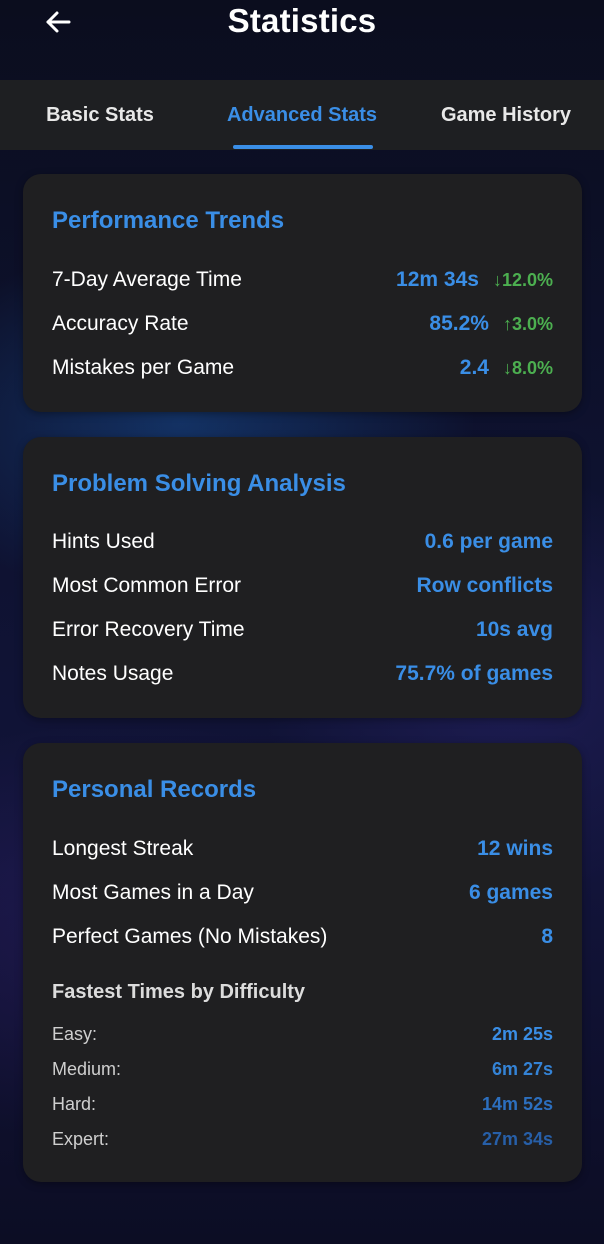 This screenshot has height=1244, width=604. Describe the element at coordinates (302, 542) in the screenshot. I see `stat-row-hints-used: Hints Used 0.6 per game` at that location.